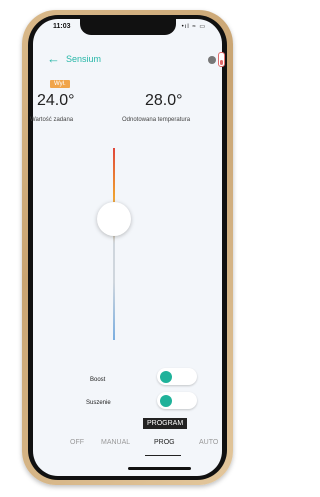  What do you see at coordinates (221, 59) in the screenshot?
I see `thermometer-icon` at bounding box center [221, 59].